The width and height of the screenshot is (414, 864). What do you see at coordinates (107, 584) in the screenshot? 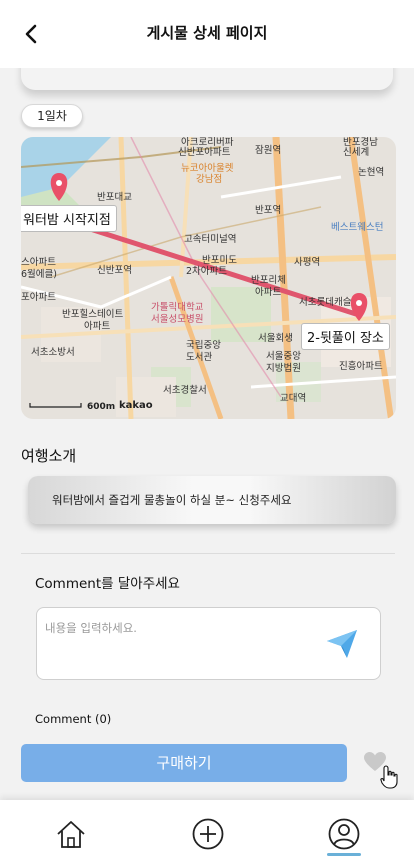
I see `comment-heading: Comment를 달아주세요` at bounding box center [107, 584].